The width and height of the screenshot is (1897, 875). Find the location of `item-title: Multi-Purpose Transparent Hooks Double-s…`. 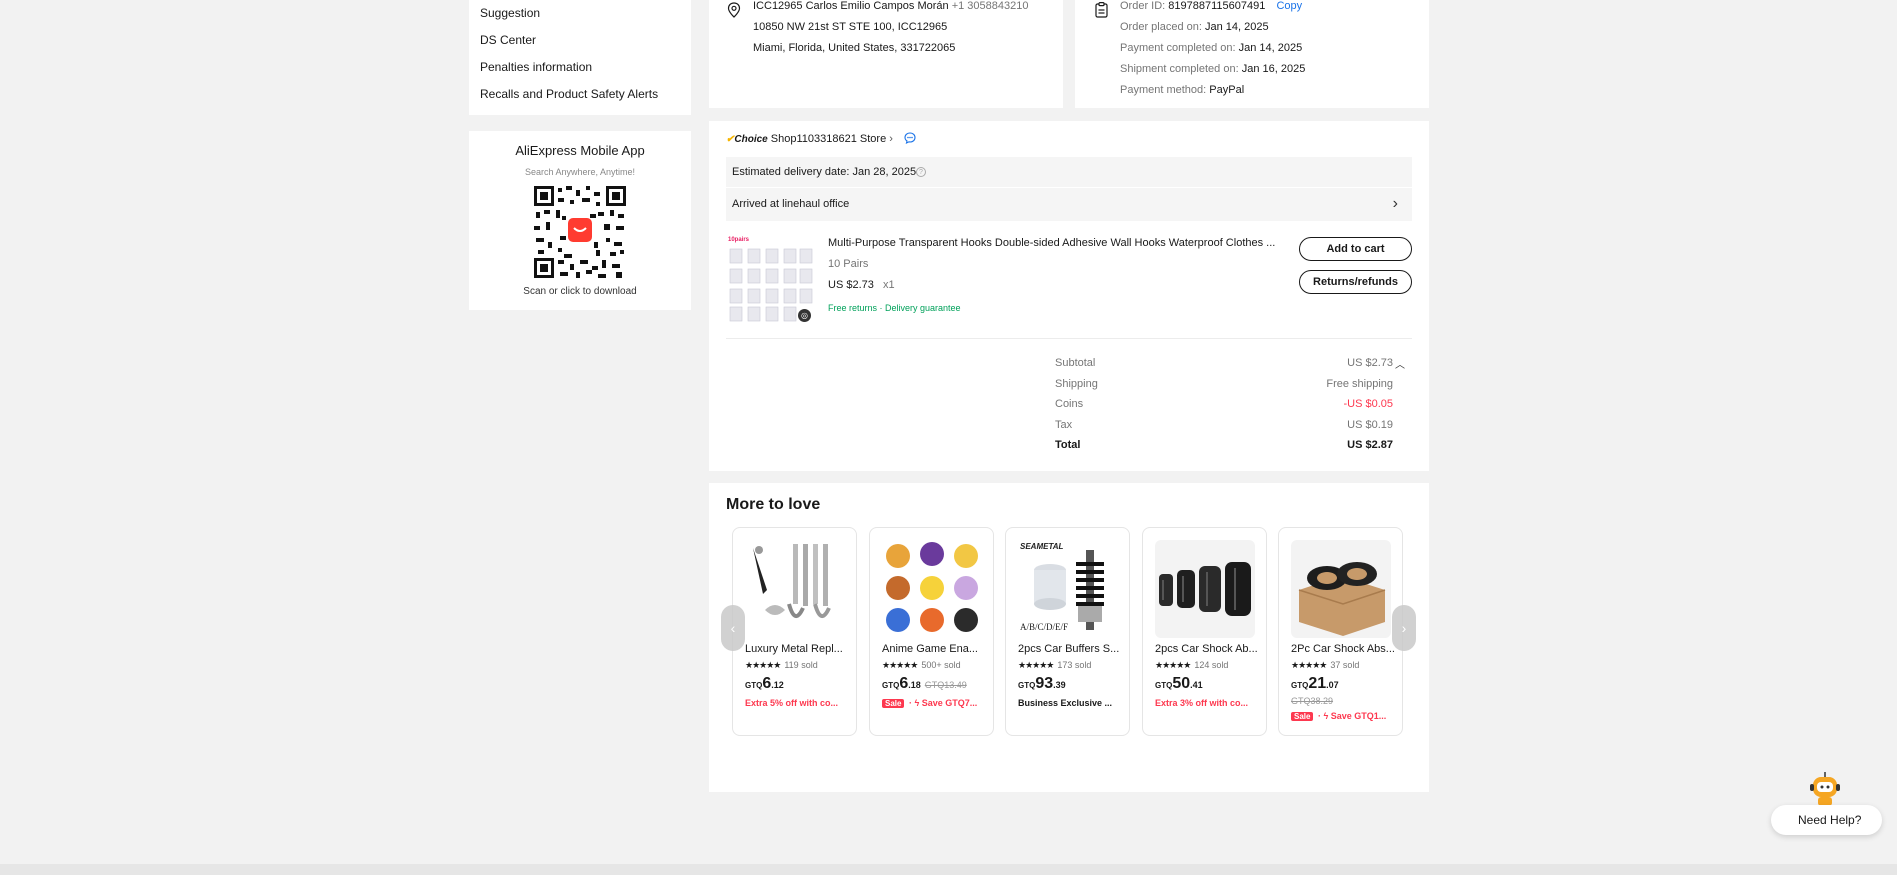

item-title: Multi-Purpose Transparent Hooks Double-s… is located at coordinates (1053, 243).